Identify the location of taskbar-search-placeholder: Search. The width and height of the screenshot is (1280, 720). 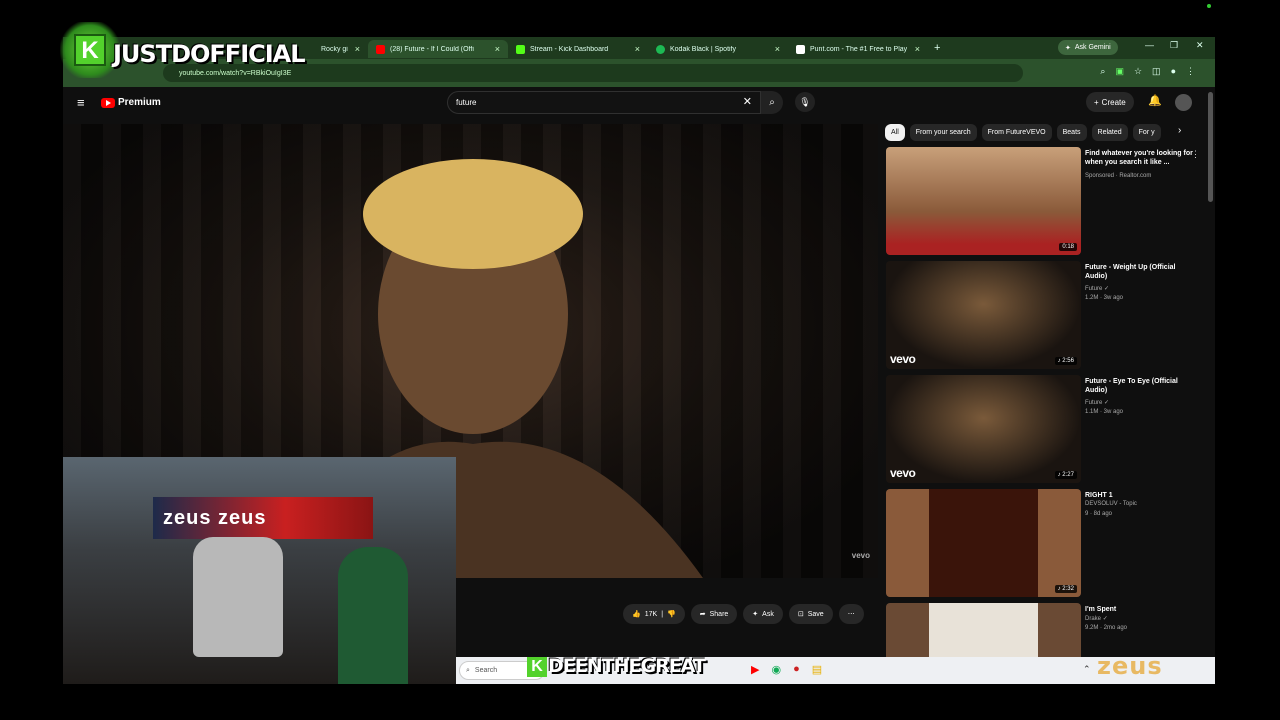
(486, 670).